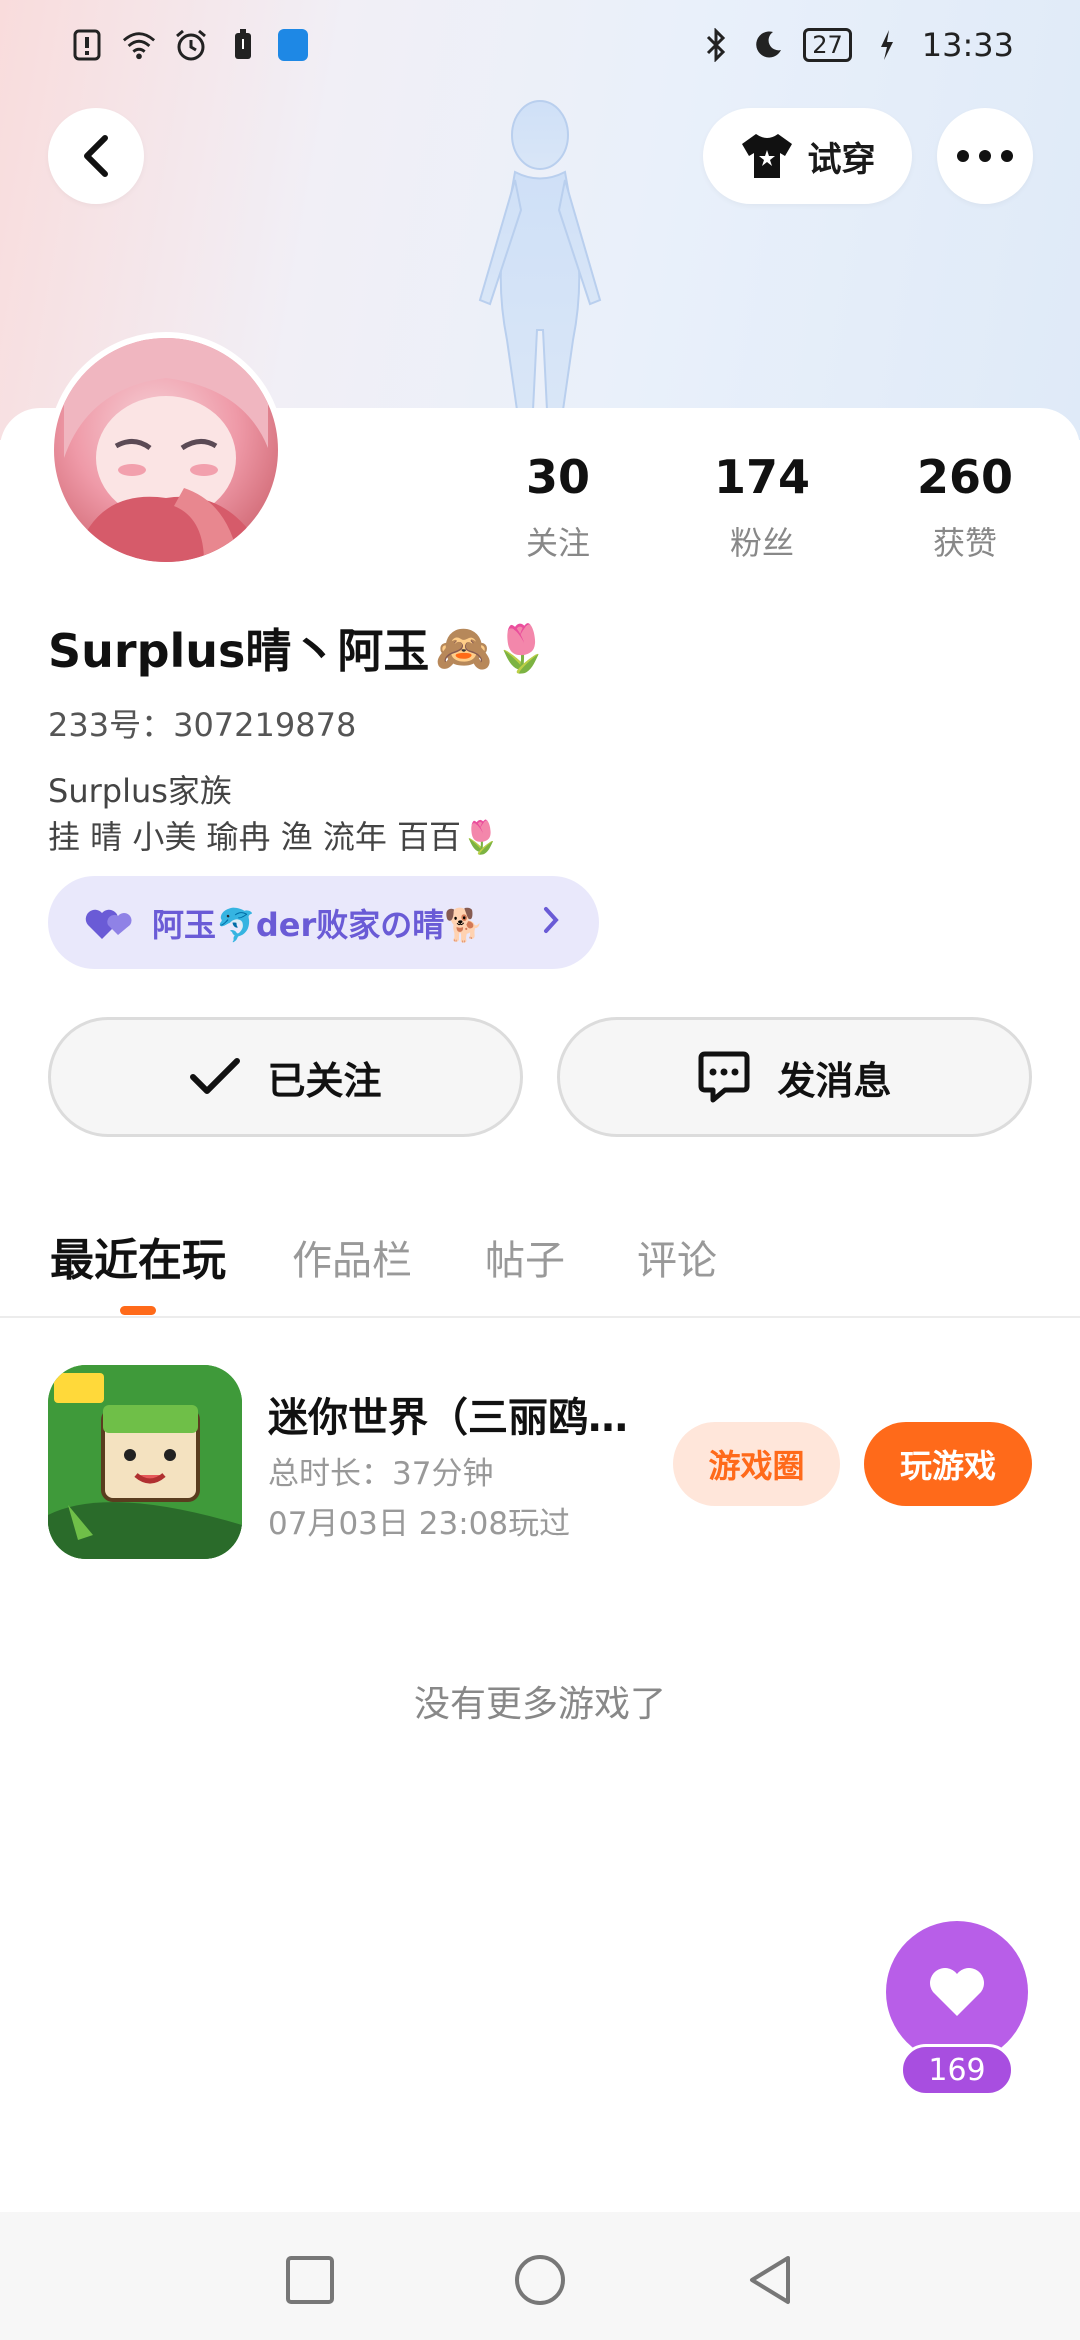 The height and width of the screenshot is (2340, 1080). What do you see at coordinates (766, 156) in the screenshot?
I see `tshirt-icon` at bounding box center [766, 156].